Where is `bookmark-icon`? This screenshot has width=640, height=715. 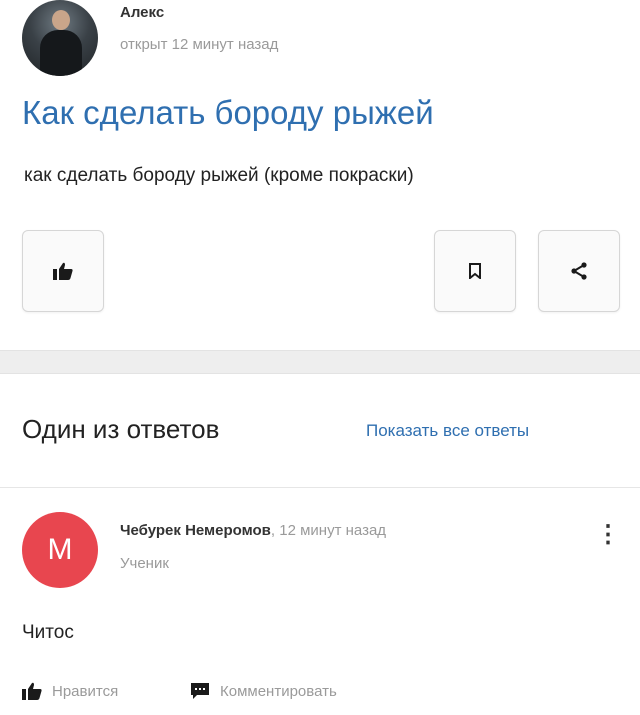
bookmark-icon is located at coordinates (475, 271).